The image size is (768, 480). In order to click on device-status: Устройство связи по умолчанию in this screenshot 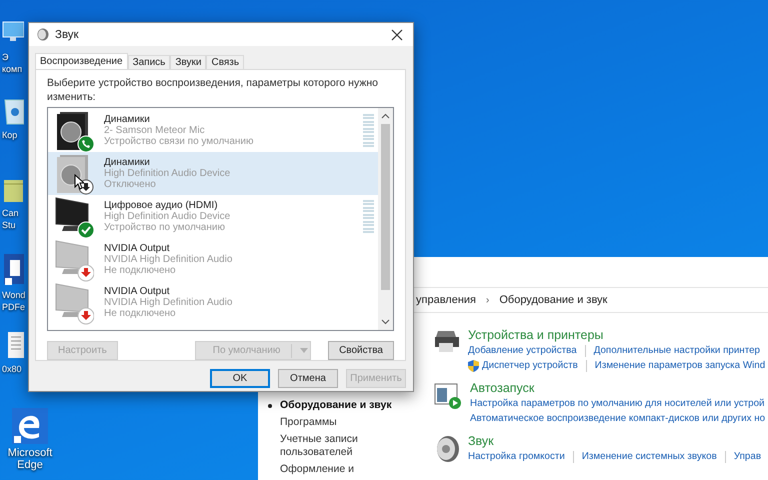, I will do `click(179, 141)`.